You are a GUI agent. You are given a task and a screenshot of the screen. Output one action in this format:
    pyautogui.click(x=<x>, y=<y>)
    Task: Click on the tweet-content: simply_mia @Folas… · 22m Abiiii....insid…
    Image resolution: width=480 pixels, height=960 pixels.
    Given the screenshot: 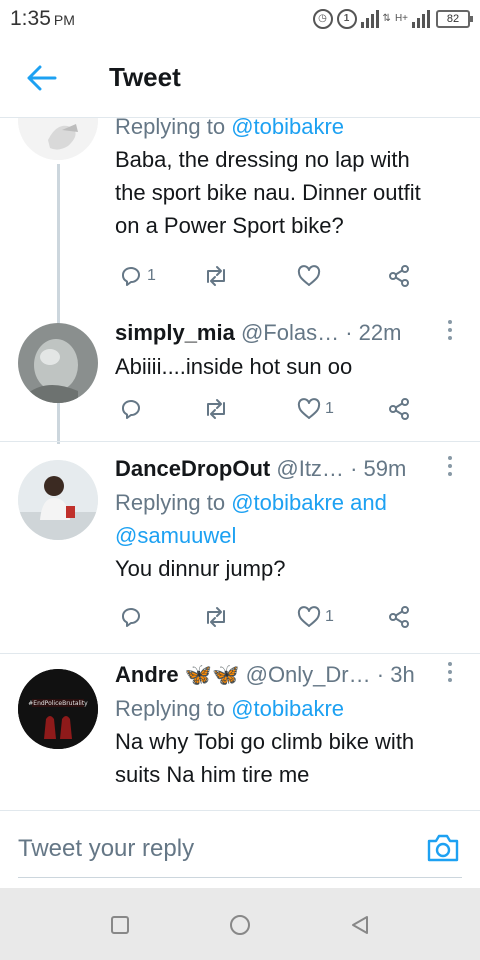 What is the action you would take?
    pyautogui.click(x=289, y=350)
    